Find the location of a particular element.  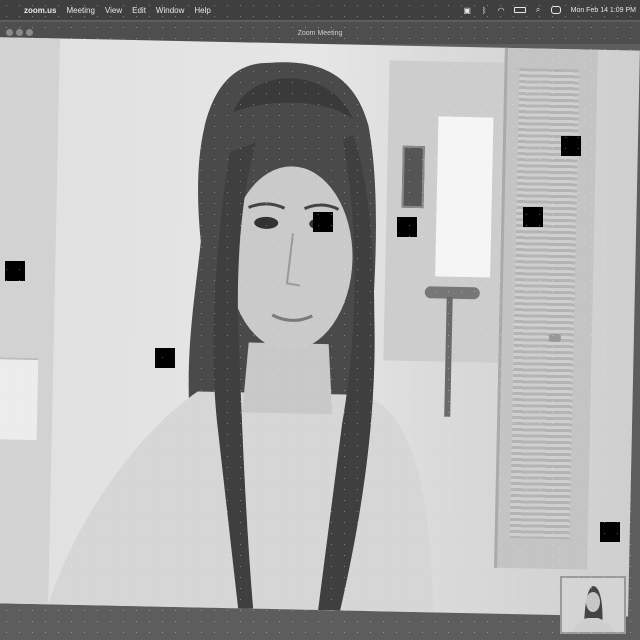

close-window-button is located at coordinates (9, 32).